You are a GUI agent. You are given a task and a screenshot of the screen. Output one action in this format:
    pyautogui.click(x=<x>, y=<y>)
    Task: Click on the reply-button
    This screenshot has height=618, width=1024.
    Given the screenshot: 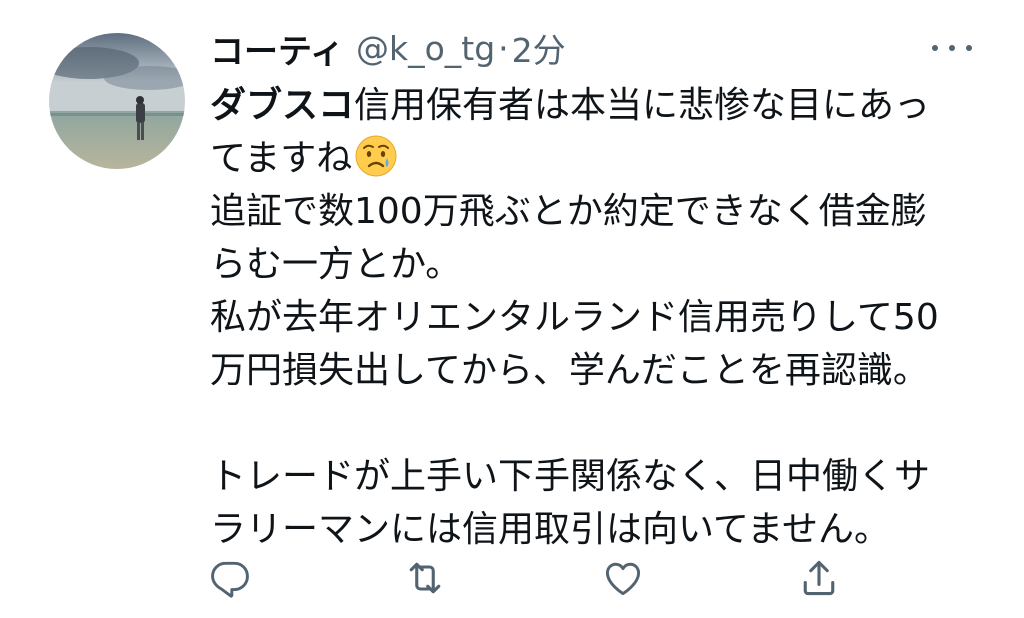 What is the action you would take?
    pyautogui.click(x=230, y=578)
    